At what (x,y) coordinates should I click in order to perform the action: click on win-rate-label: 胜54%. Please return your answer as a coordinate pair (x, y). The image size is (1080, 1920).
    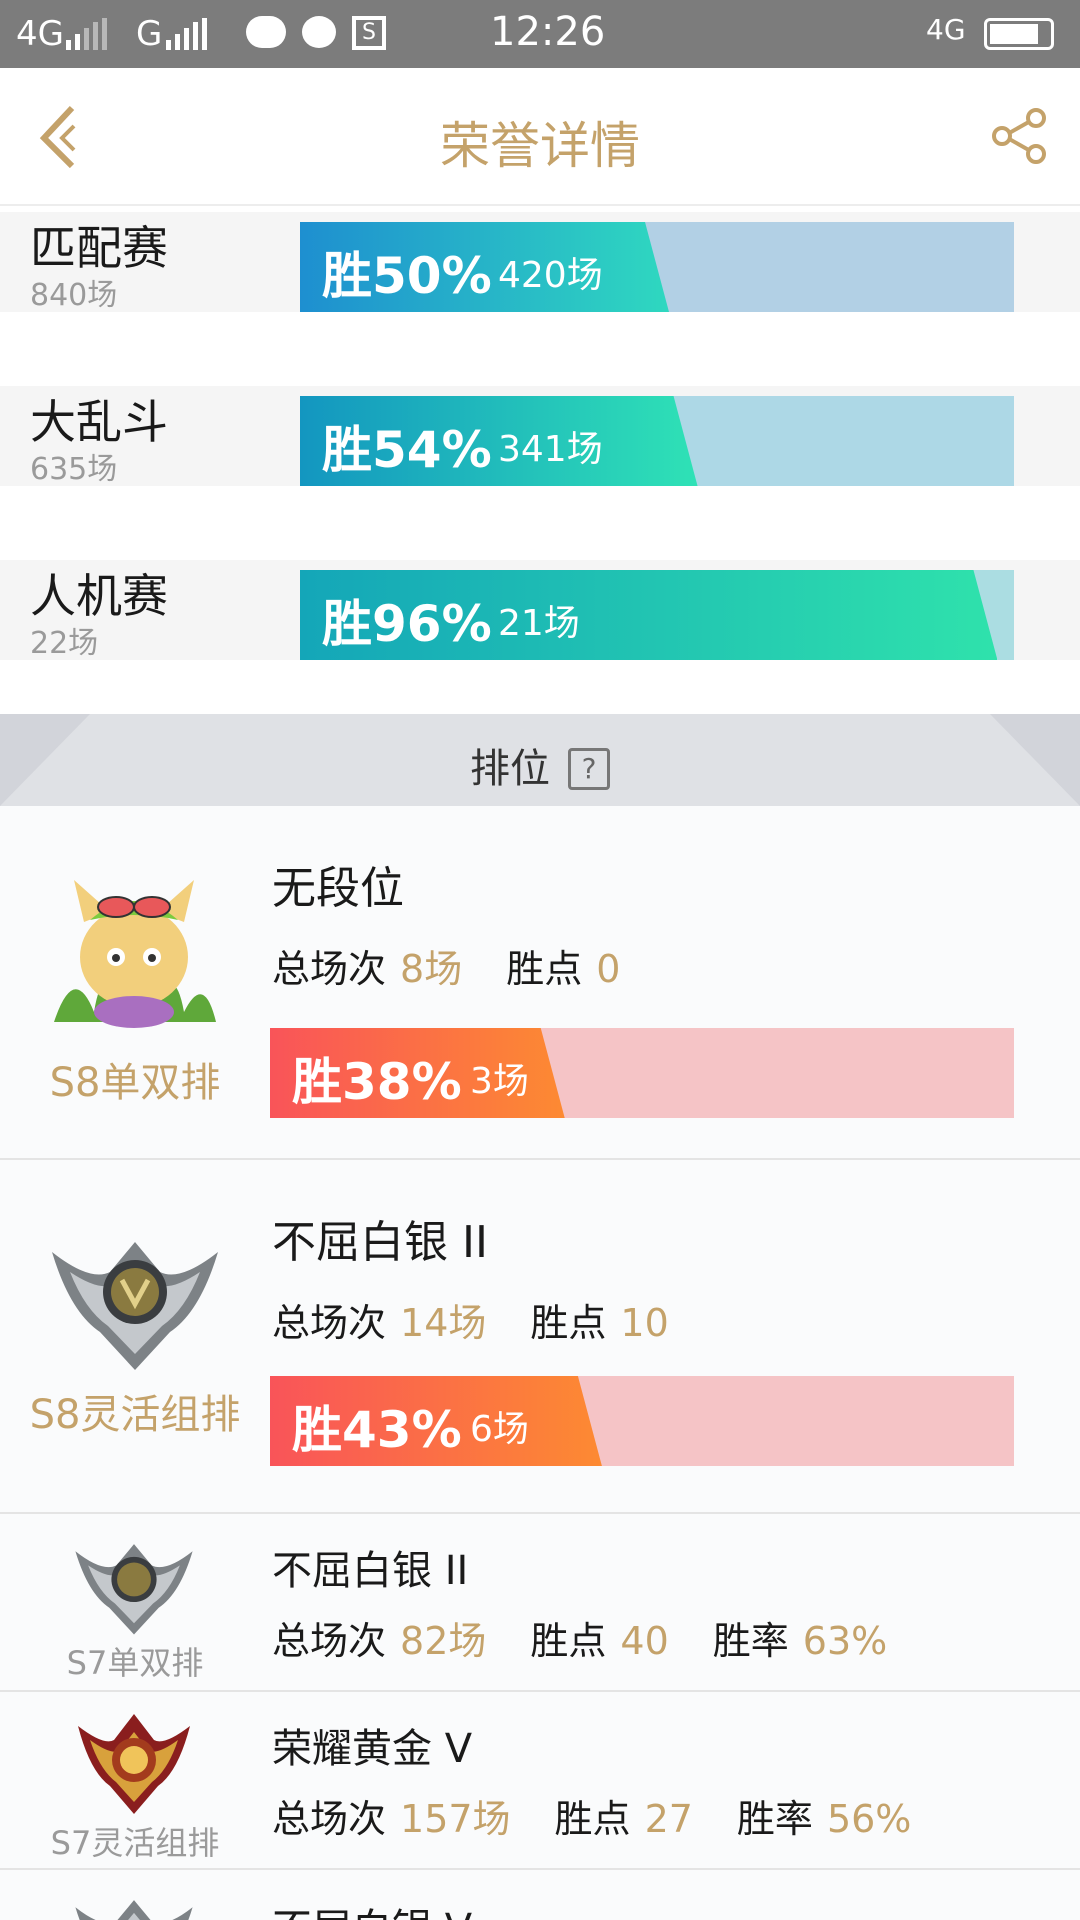
    Looking at the image, I should click on (407, 450).